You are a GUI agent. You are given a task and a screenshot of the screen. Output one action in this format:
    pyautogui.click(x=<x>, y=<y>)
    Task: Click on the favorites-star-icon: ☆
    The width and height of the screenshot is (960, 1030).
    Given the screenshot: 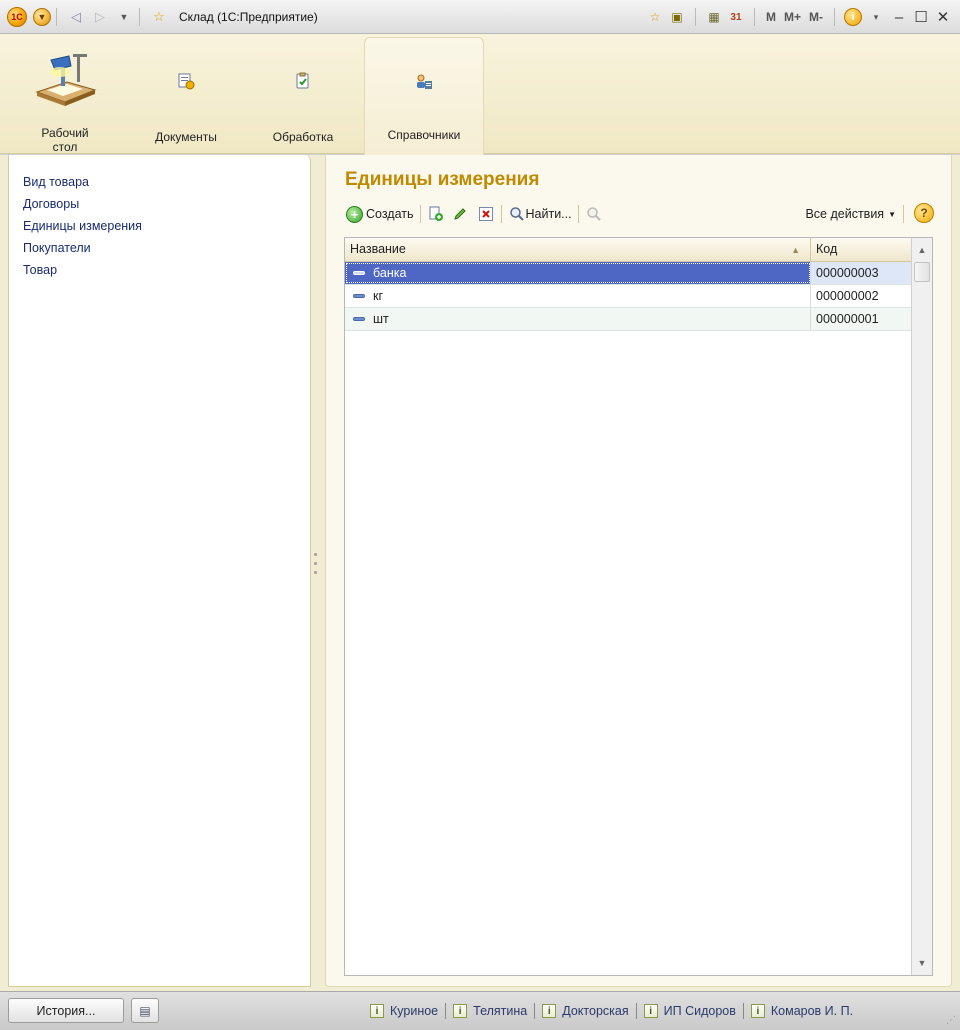 What is the action you would take?
    pyautogui.click(x=159, y=17)
    